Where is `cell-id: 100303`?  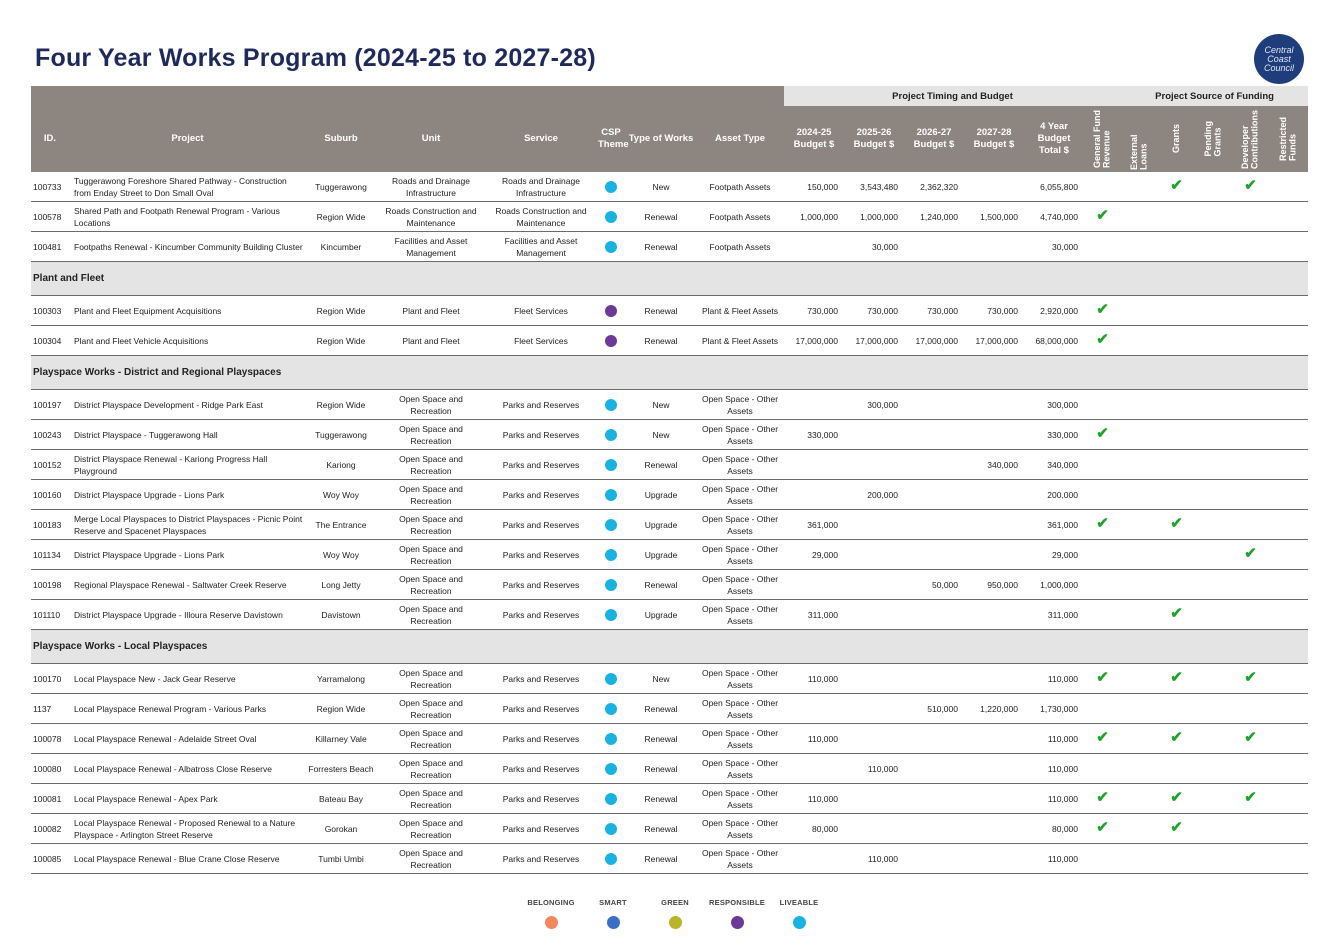 cell-id: 100303 is located at coordinates (50, 310).